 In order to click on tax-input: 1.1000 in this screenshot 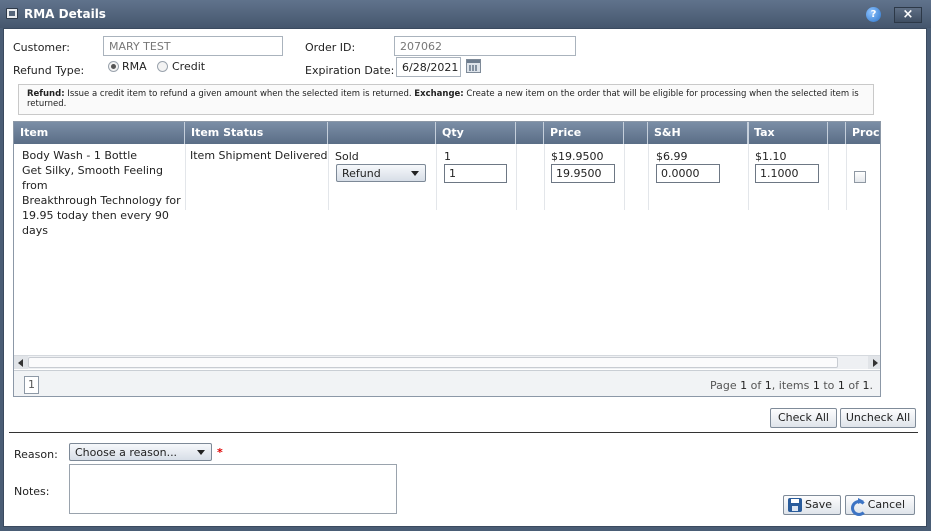, I will do `click(787, 173)`.